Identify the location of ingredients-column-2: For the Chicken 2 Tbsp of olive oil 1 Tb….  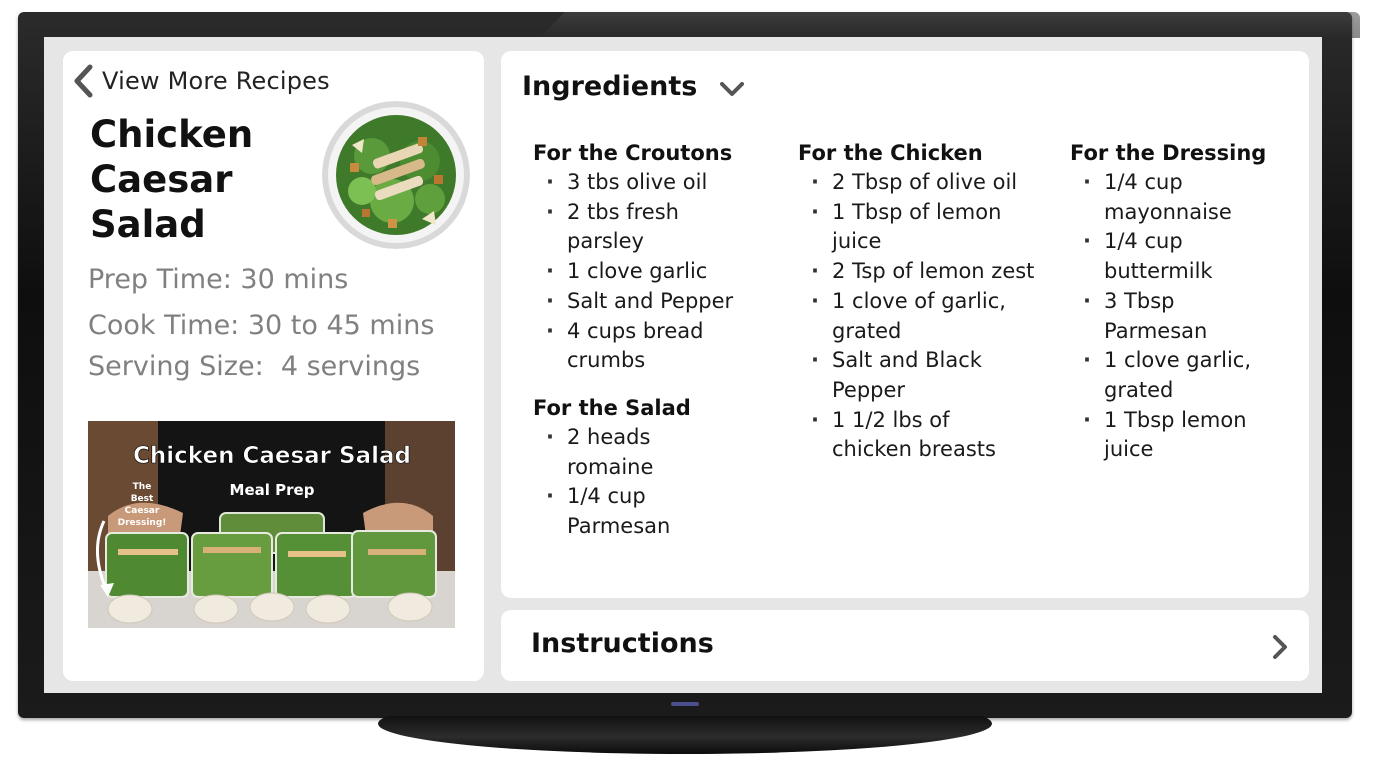
(918, 301).